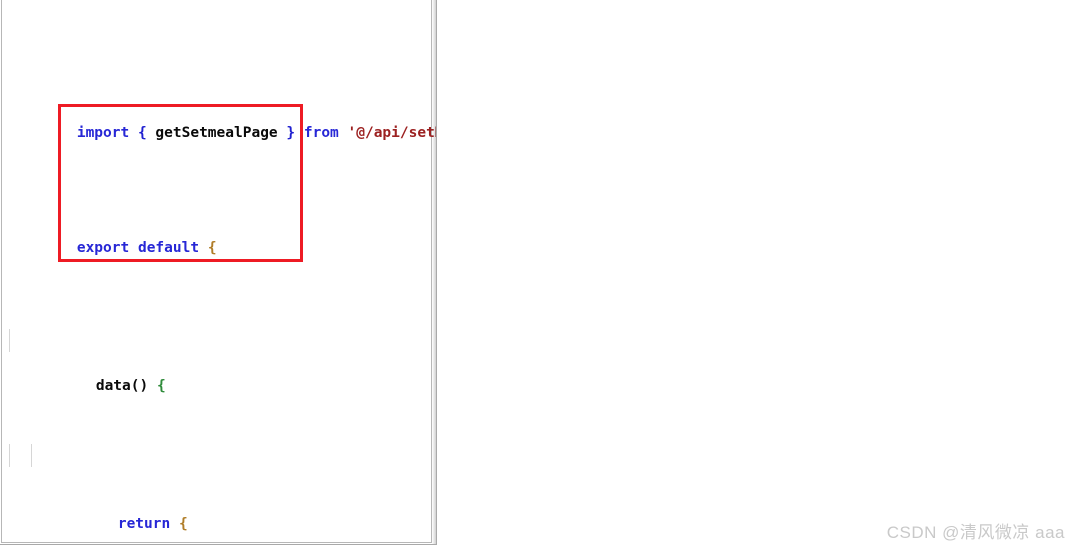 This screenshot has width=1081, height=553. Describe the element at coordinates (391, 133) in the screenshot. I see `token-module-path: '@/api/setMeal'` at that location.